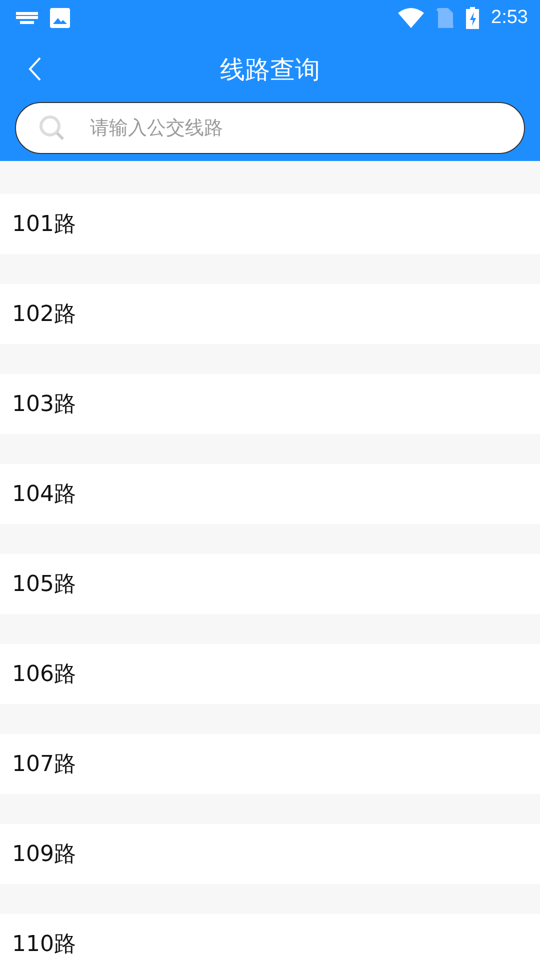 The height and width of the screenshot is (960, 540). Describe the element at coordinates (270, 314) in the screenshot. I see `route-item: 102路` at that location.